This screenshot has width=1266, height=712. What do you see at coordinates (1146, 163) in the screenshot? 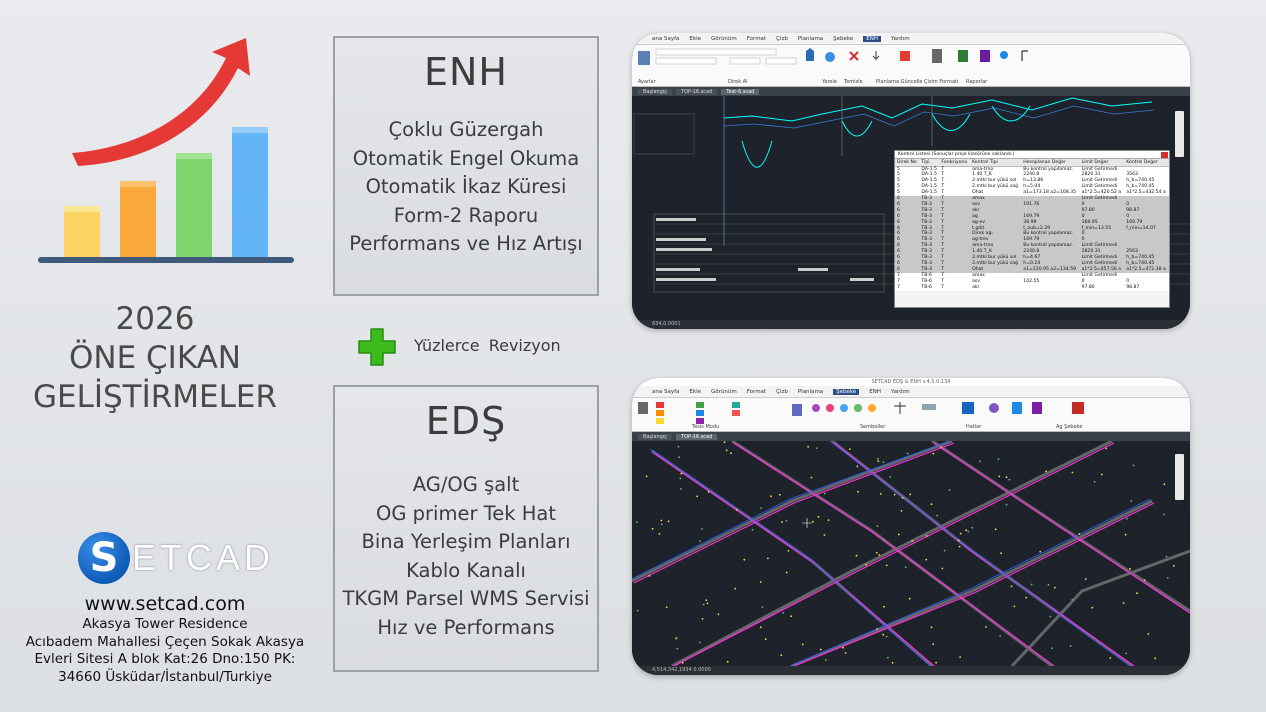
I see `table-column-header: Kontrol Değer` at bounding box center [1146, 163].